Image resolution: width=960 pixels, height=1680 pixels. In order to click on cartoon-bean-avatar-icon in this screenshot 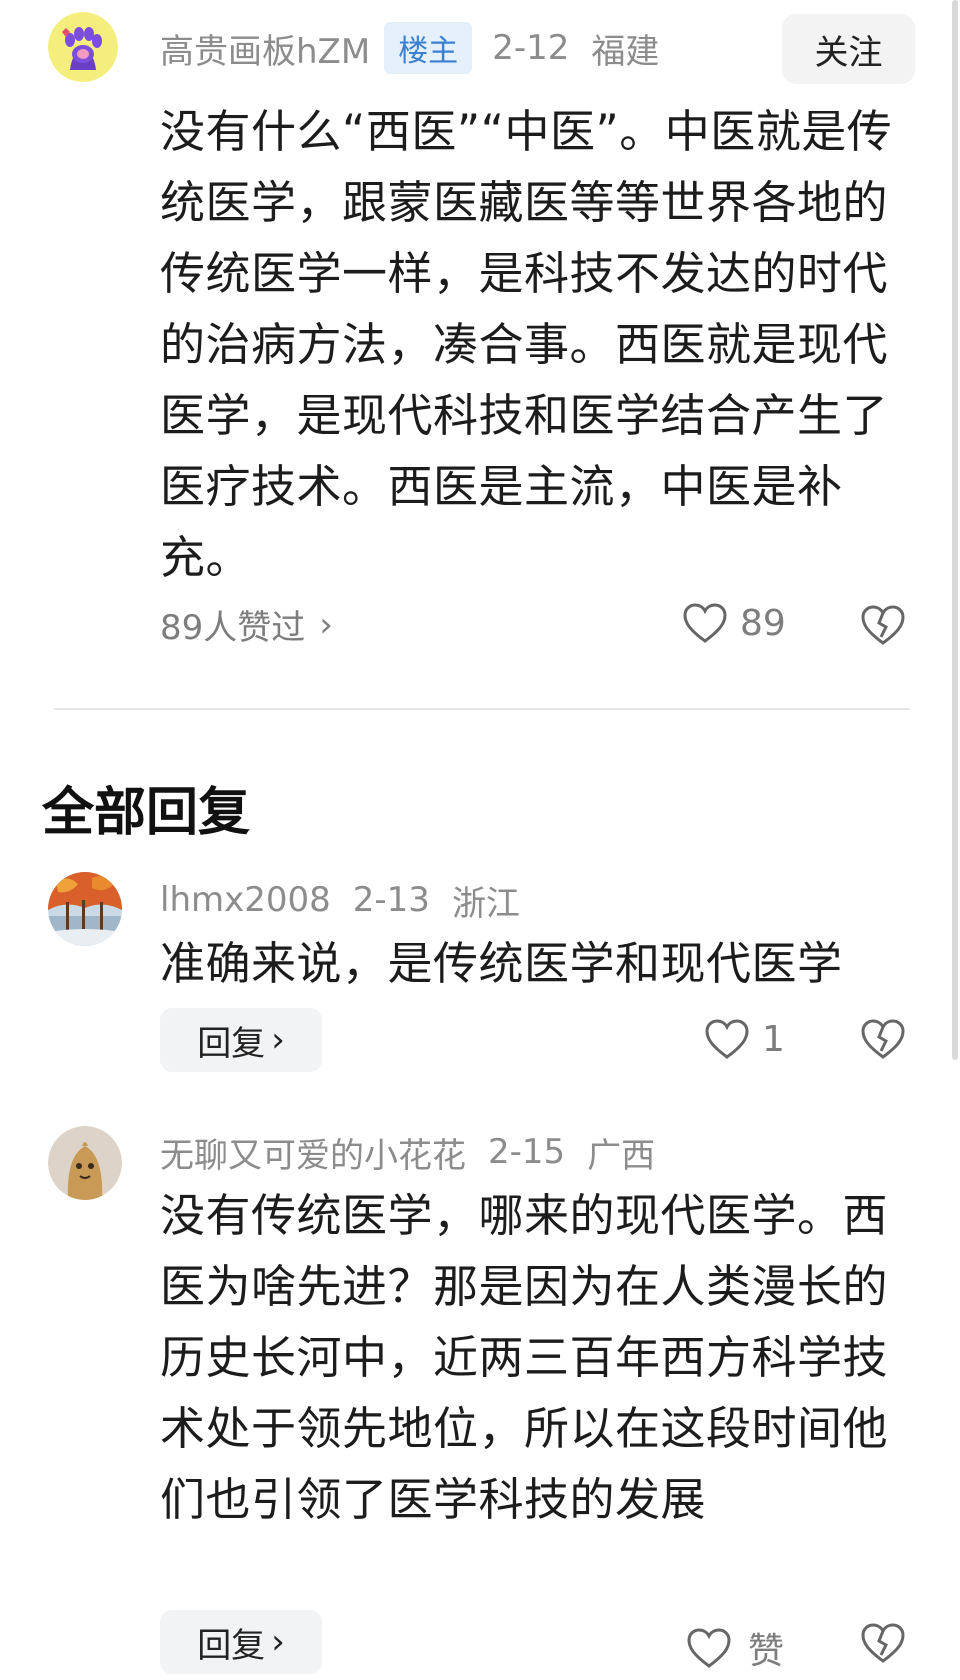, I will do `click(85, 1163)`.